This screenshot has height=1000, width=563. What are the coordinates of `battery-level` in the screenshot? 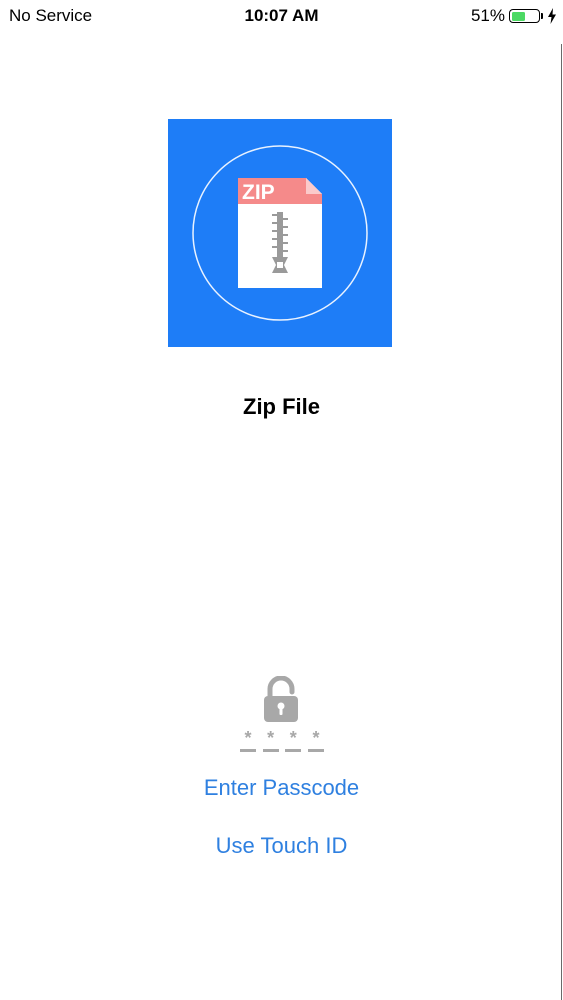 It's located at (518, 16).